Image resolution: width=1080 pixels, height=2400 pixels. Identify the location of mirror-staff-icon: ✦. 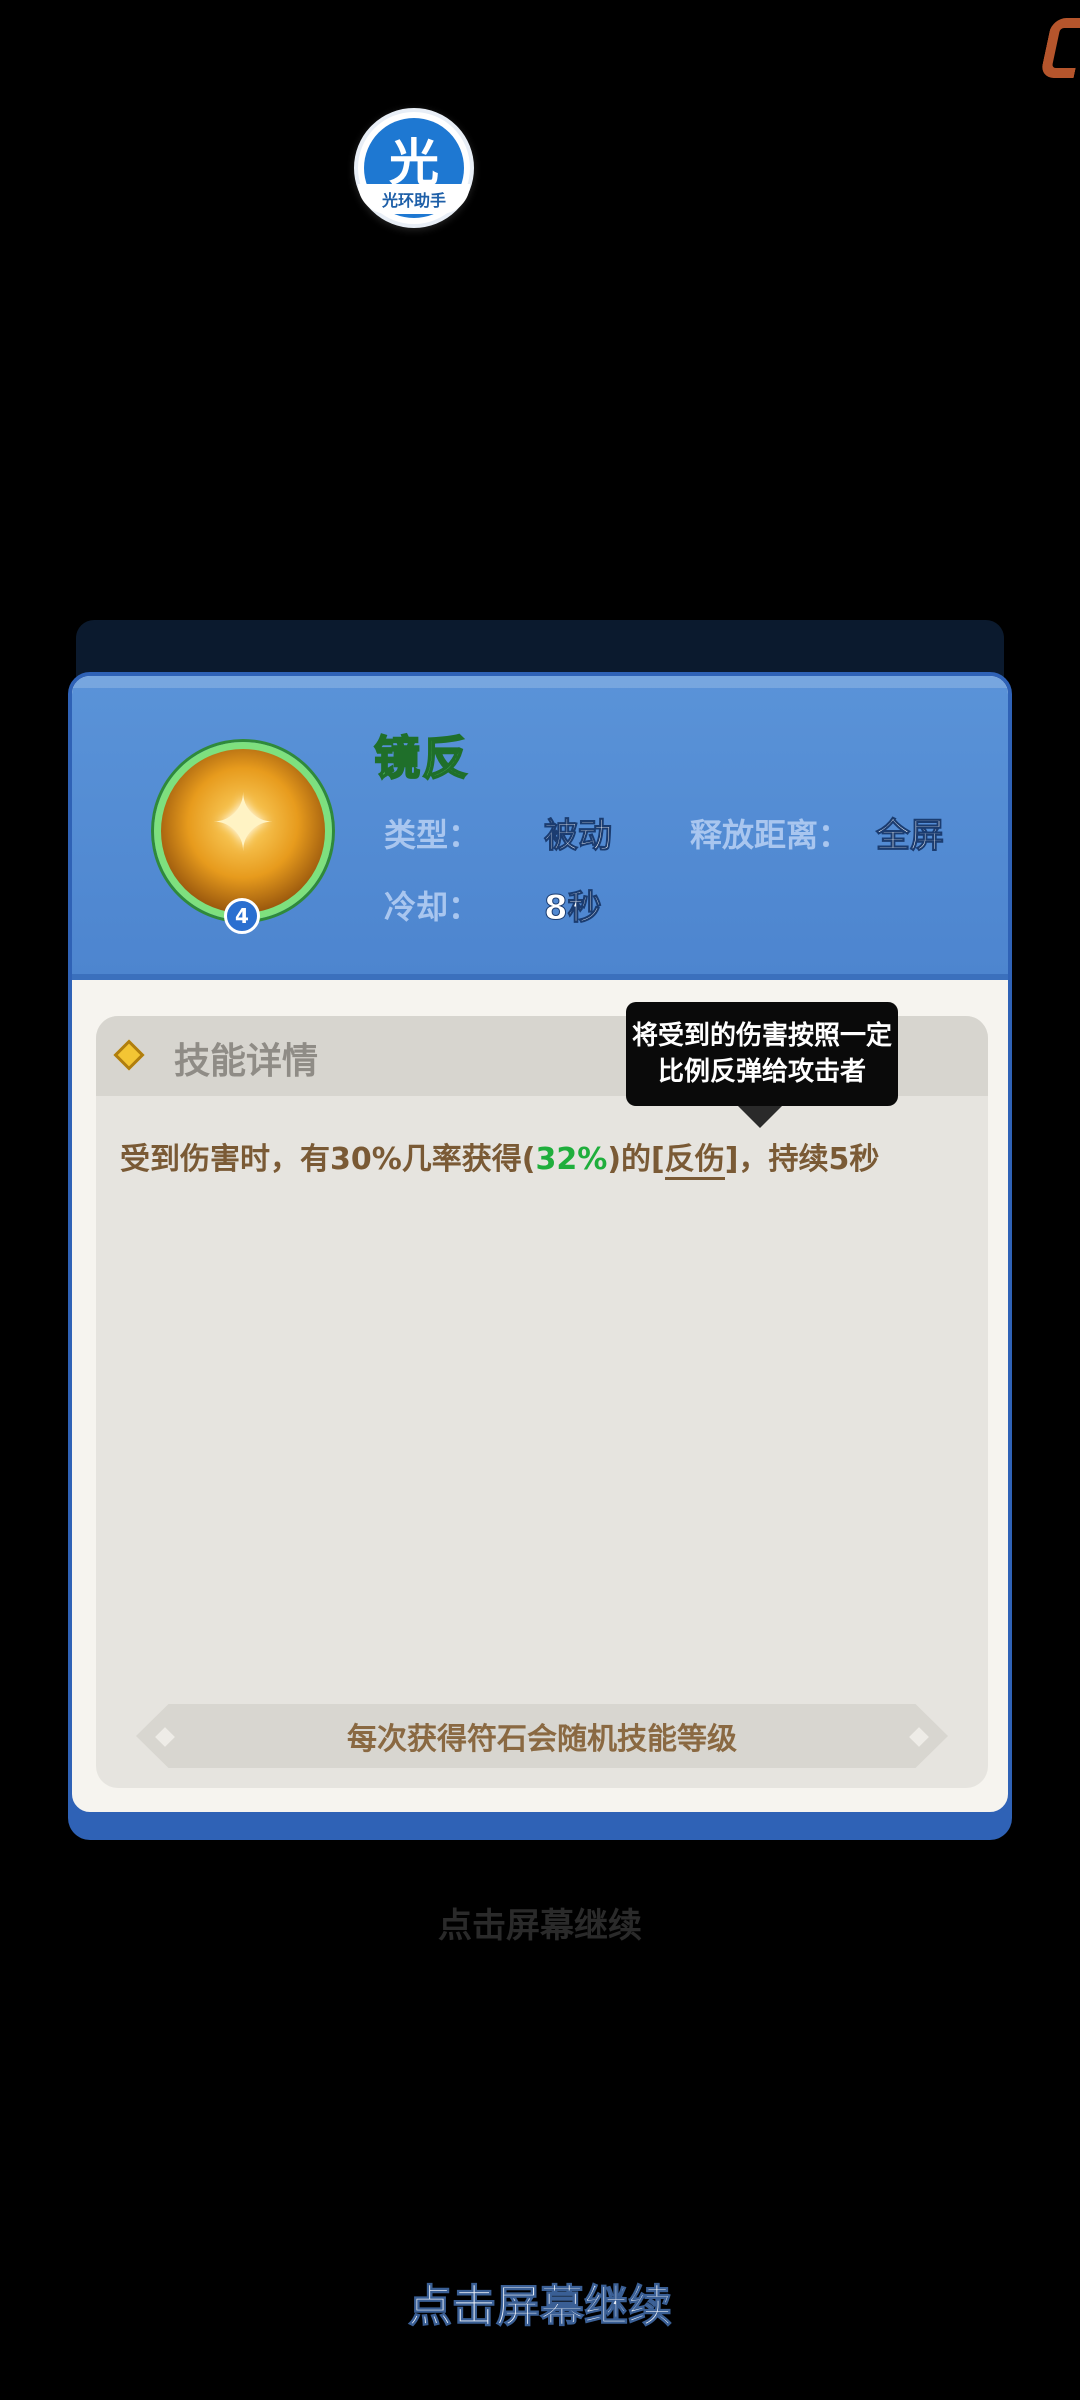
(243, 831).